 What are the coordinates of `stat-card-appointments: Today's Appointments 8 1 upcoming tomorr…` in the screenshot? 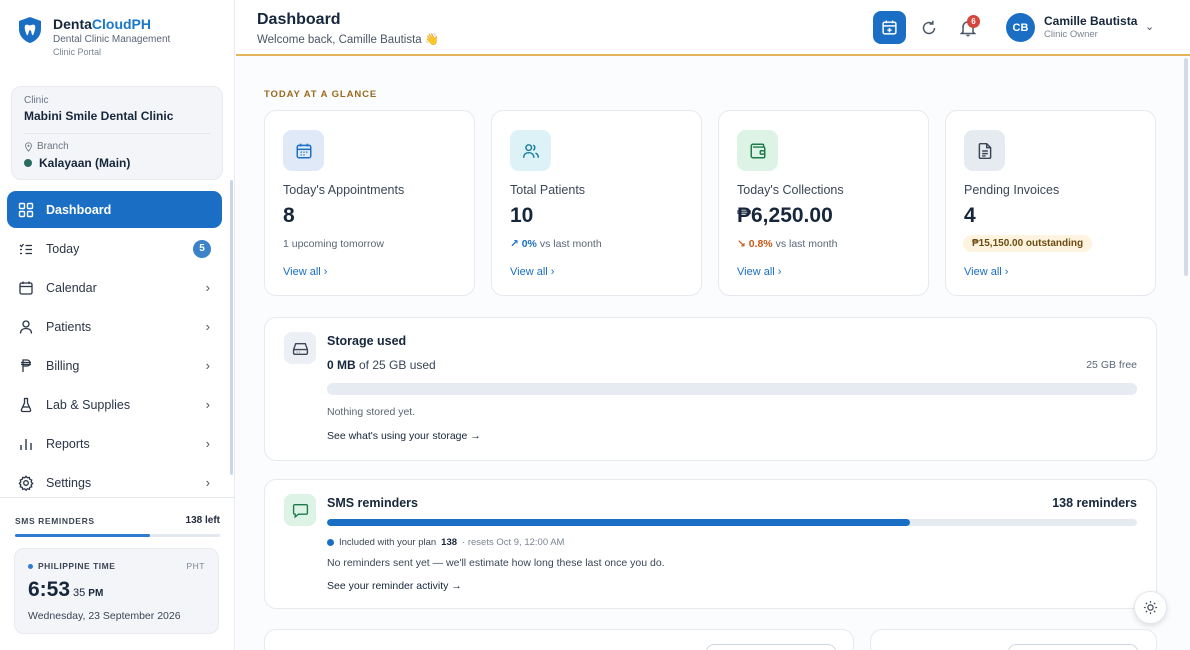 It's located at (369, 203).